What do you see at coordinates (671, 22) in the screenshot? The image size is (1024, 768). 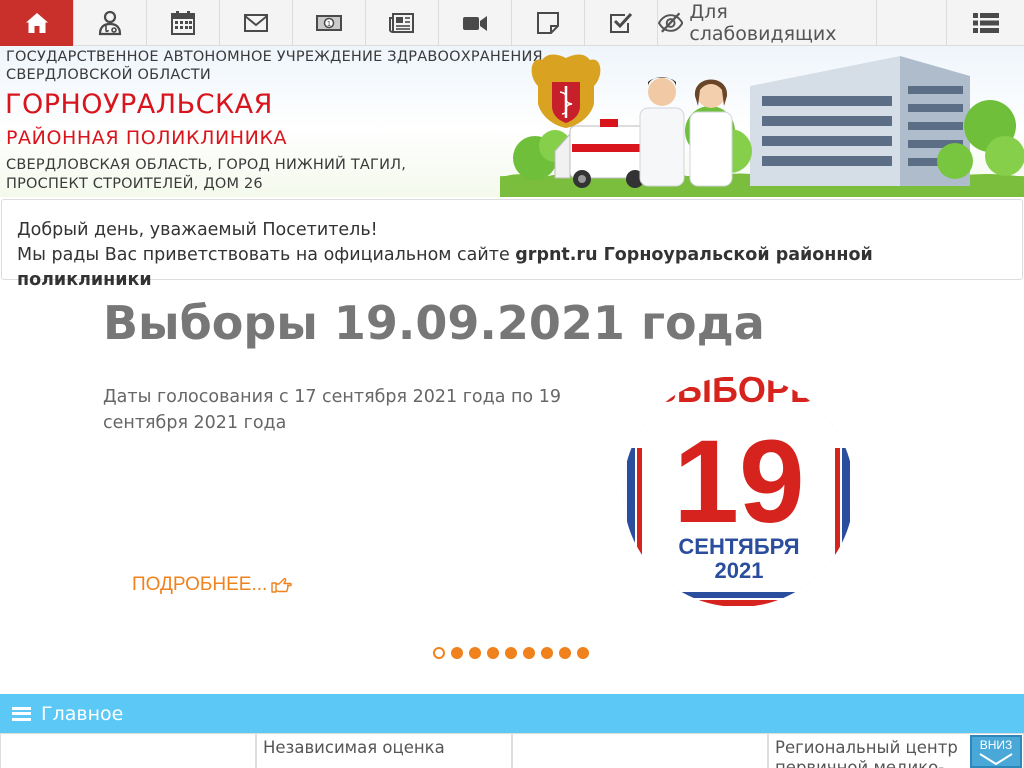 I see `eye-slash-icon` at bounding box center [671, 22].